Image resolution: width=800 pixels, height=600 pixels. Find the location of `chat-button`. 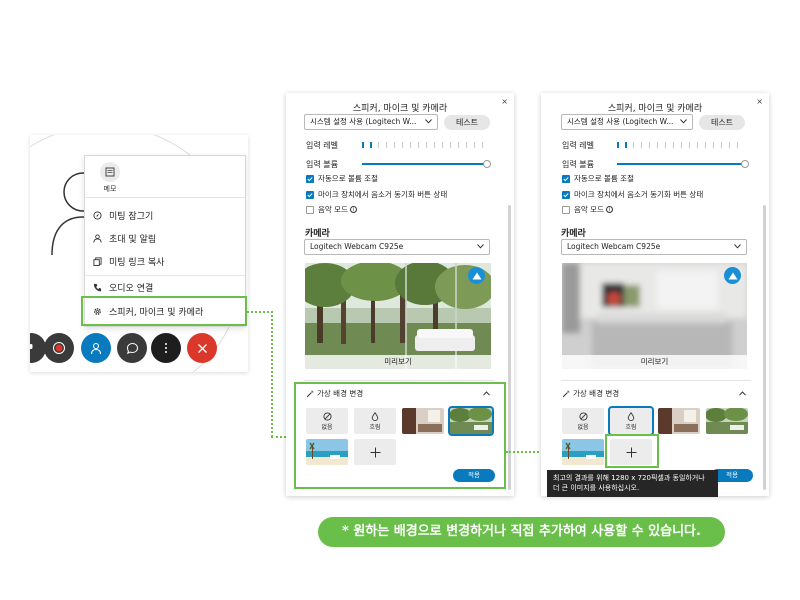

chat-button is located at coordinates (132, 348).